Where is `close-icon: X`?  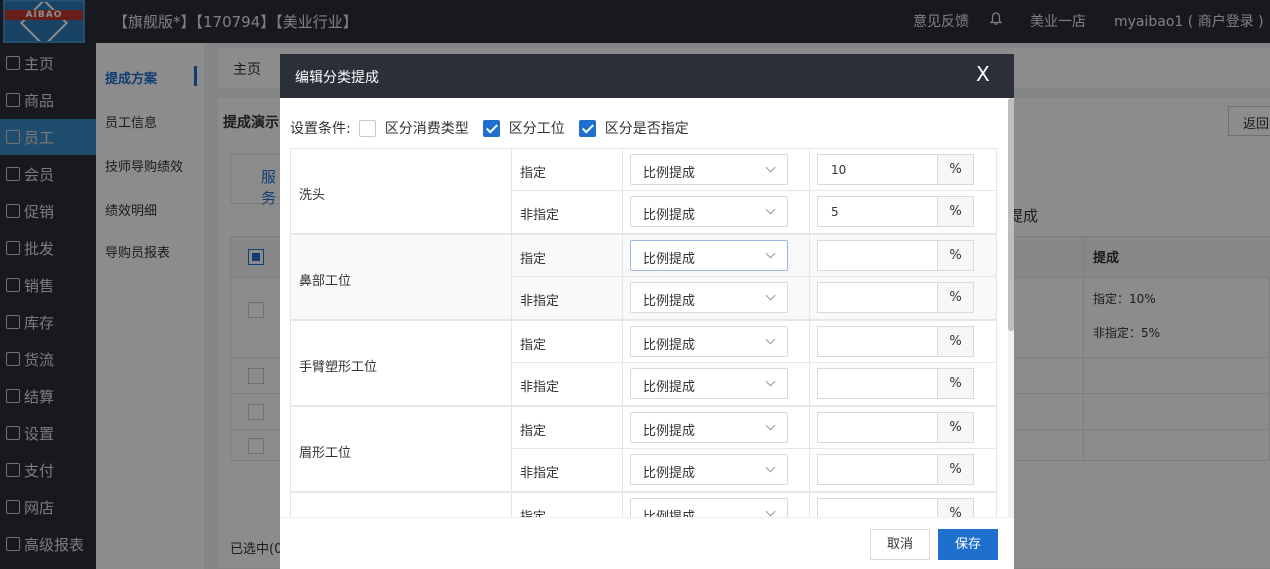
close-icon: X is located at coordinates (983, 74).